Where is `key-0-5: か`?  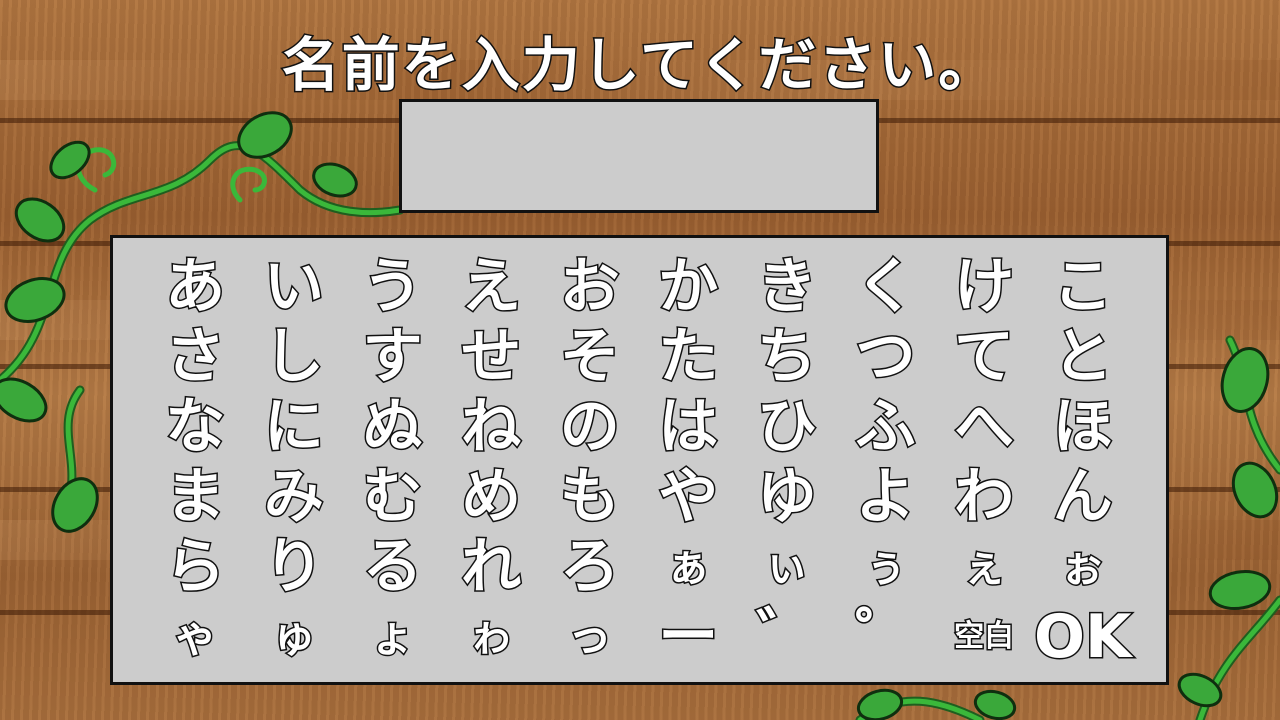 key-0-5: か is located at coordinates (688, 287).